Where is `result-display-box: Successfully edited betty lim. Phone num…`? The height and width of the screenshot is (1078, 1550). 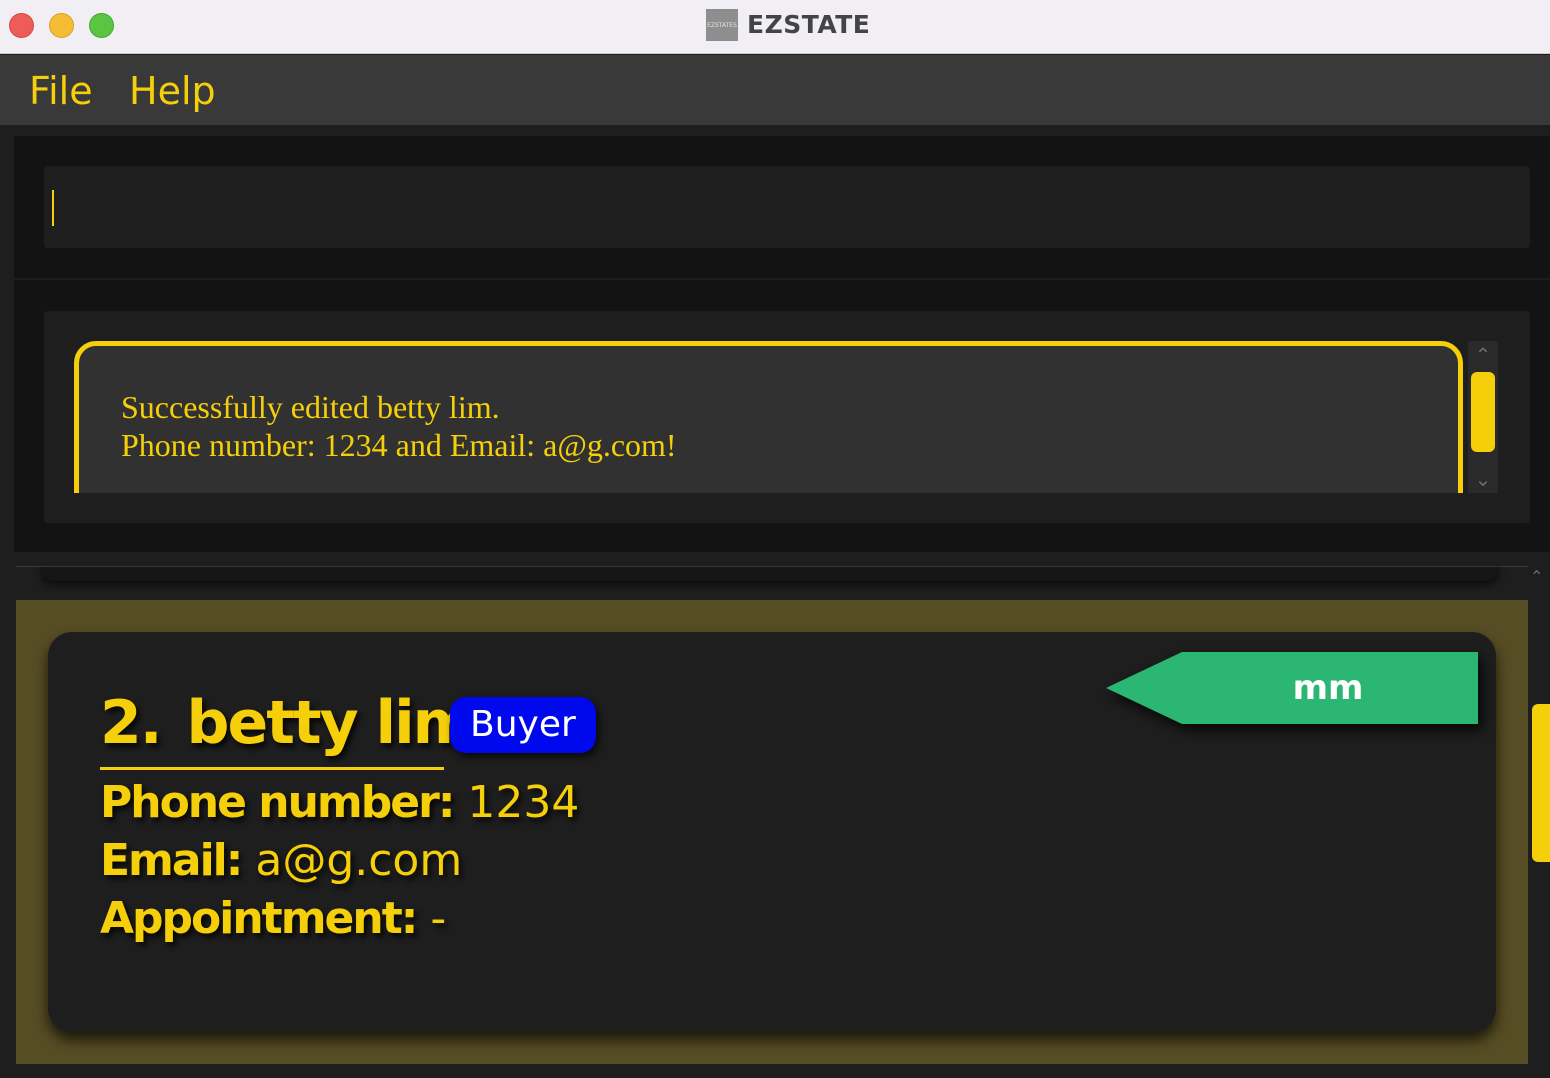 result-display-box: Successfully edited betty lim. Phone num… is located at coordinates (768, 417).